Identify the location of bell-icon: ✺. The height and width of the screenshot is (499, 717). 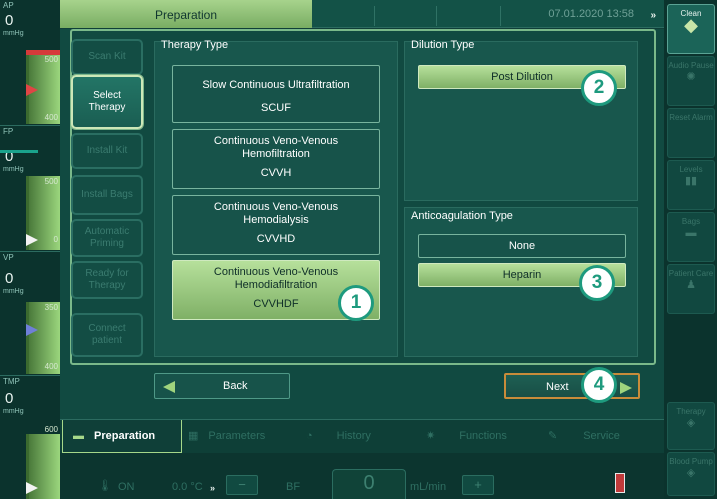
(691, 77).